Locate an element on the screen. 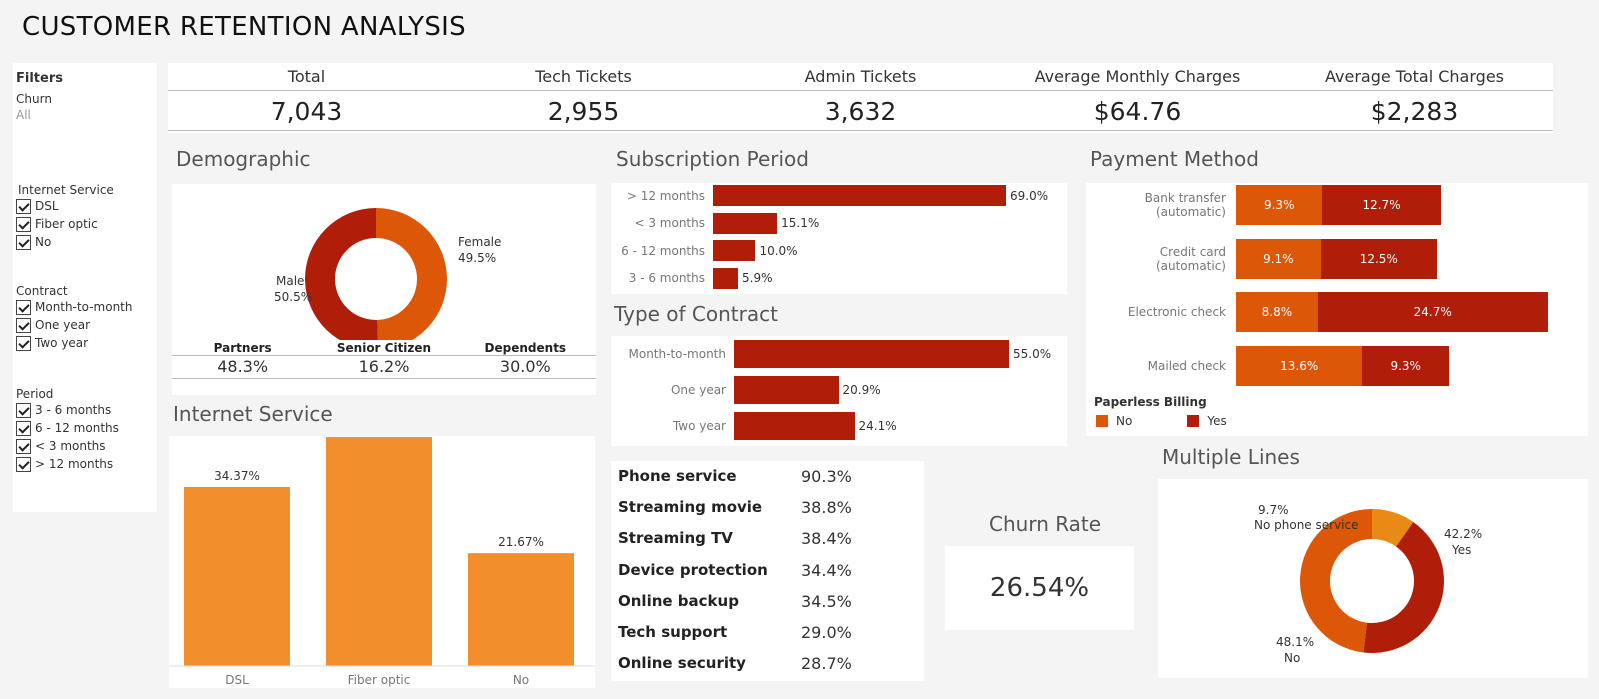  bar-segment-no: 8.8% is located at coordinates (1277, 312).